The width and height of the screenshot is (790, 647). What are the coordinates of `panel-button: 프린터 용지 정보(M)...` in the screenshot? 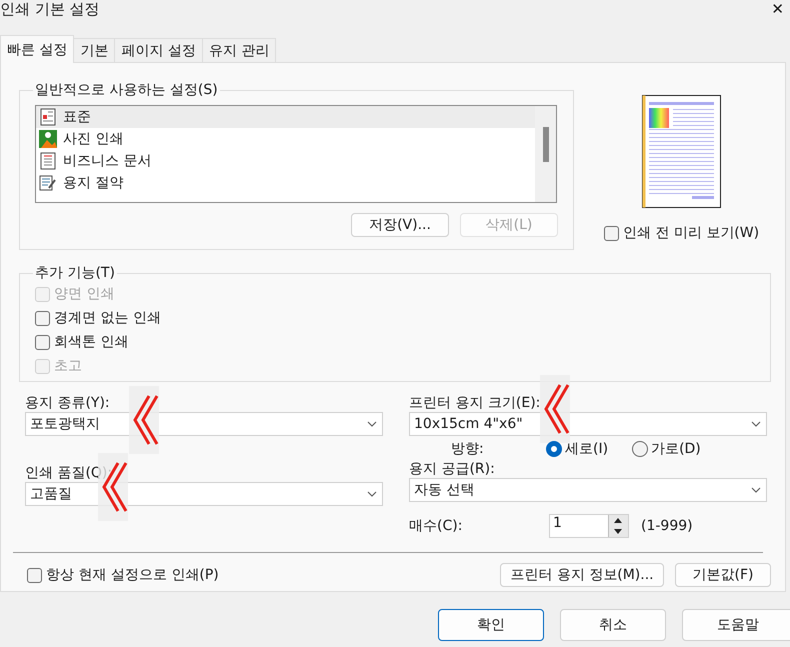 It's located at (582, 575).